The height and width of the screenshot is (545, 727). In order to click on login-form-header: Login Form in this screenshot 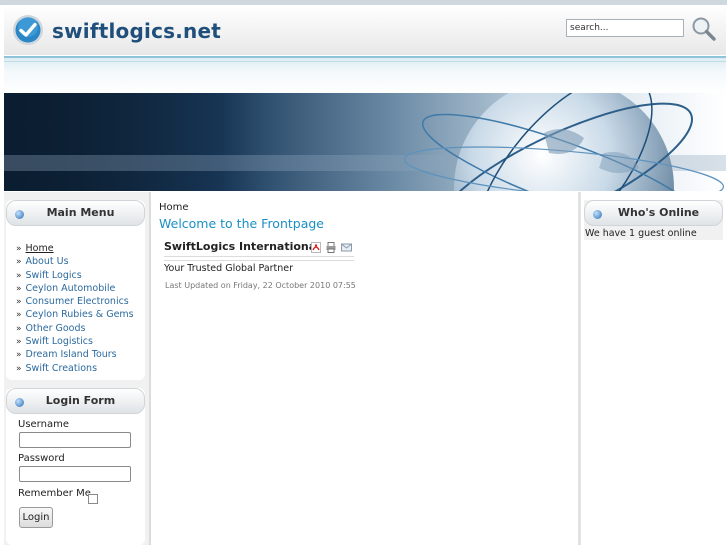, I will do `click(75, 401)`.